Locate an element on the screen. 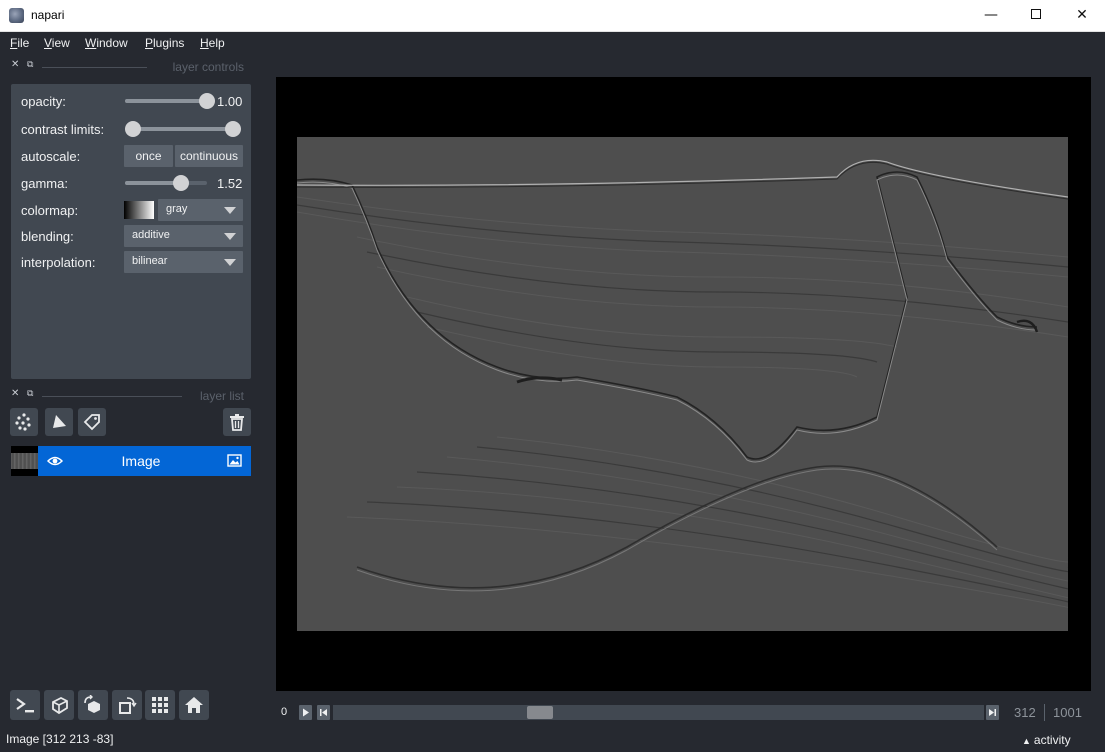 This screenshot has width=1105, height=752. opacity-value: 1.00 is located at coordinates (230, 101).